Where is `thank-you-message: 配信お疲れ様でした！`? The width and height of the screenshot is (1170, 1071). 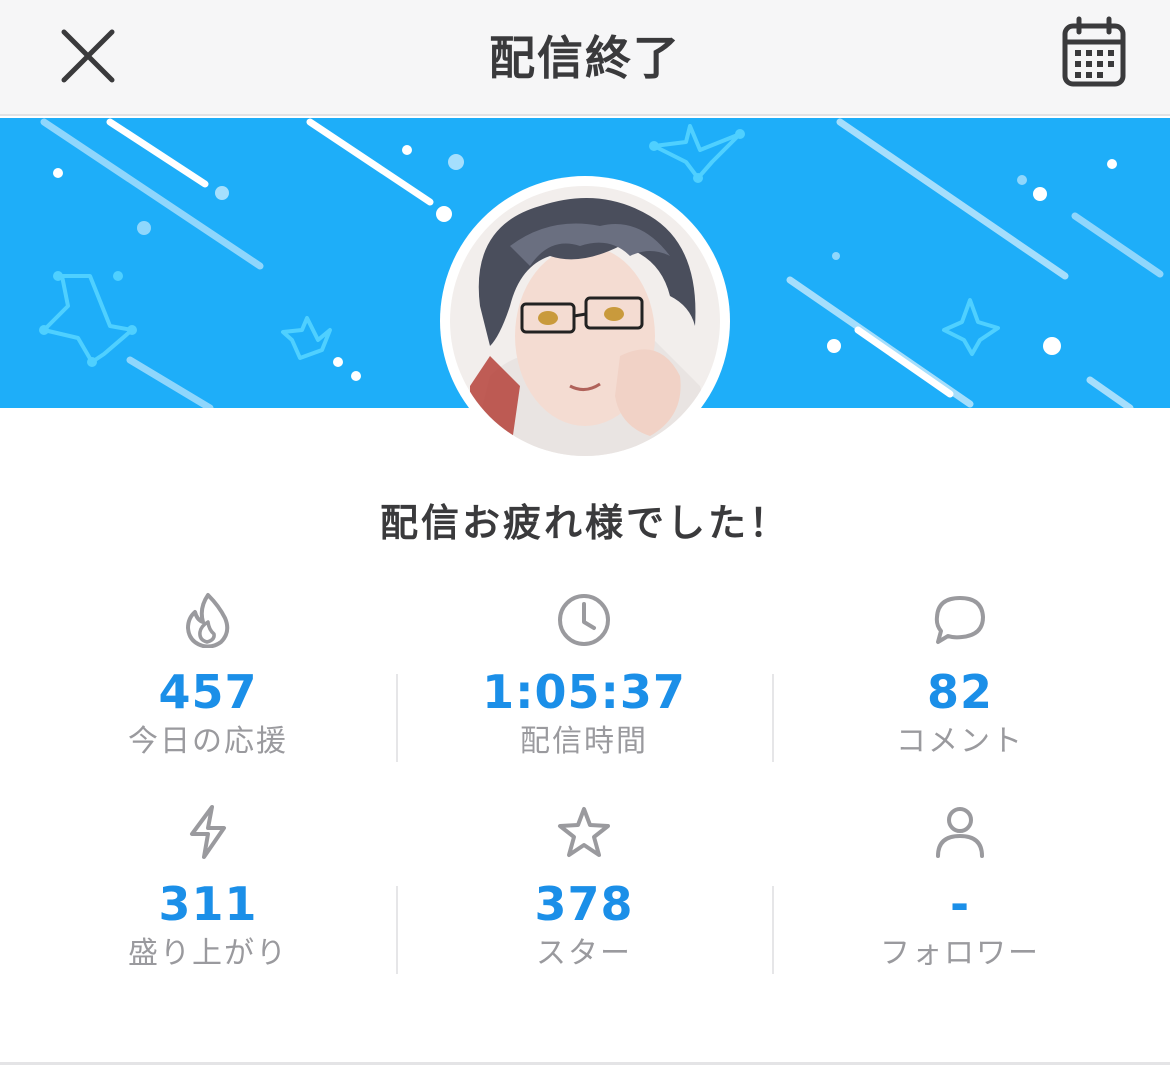 thank-you-message: 配信お疲れ様でした！ is located at coordinates (584, 523).